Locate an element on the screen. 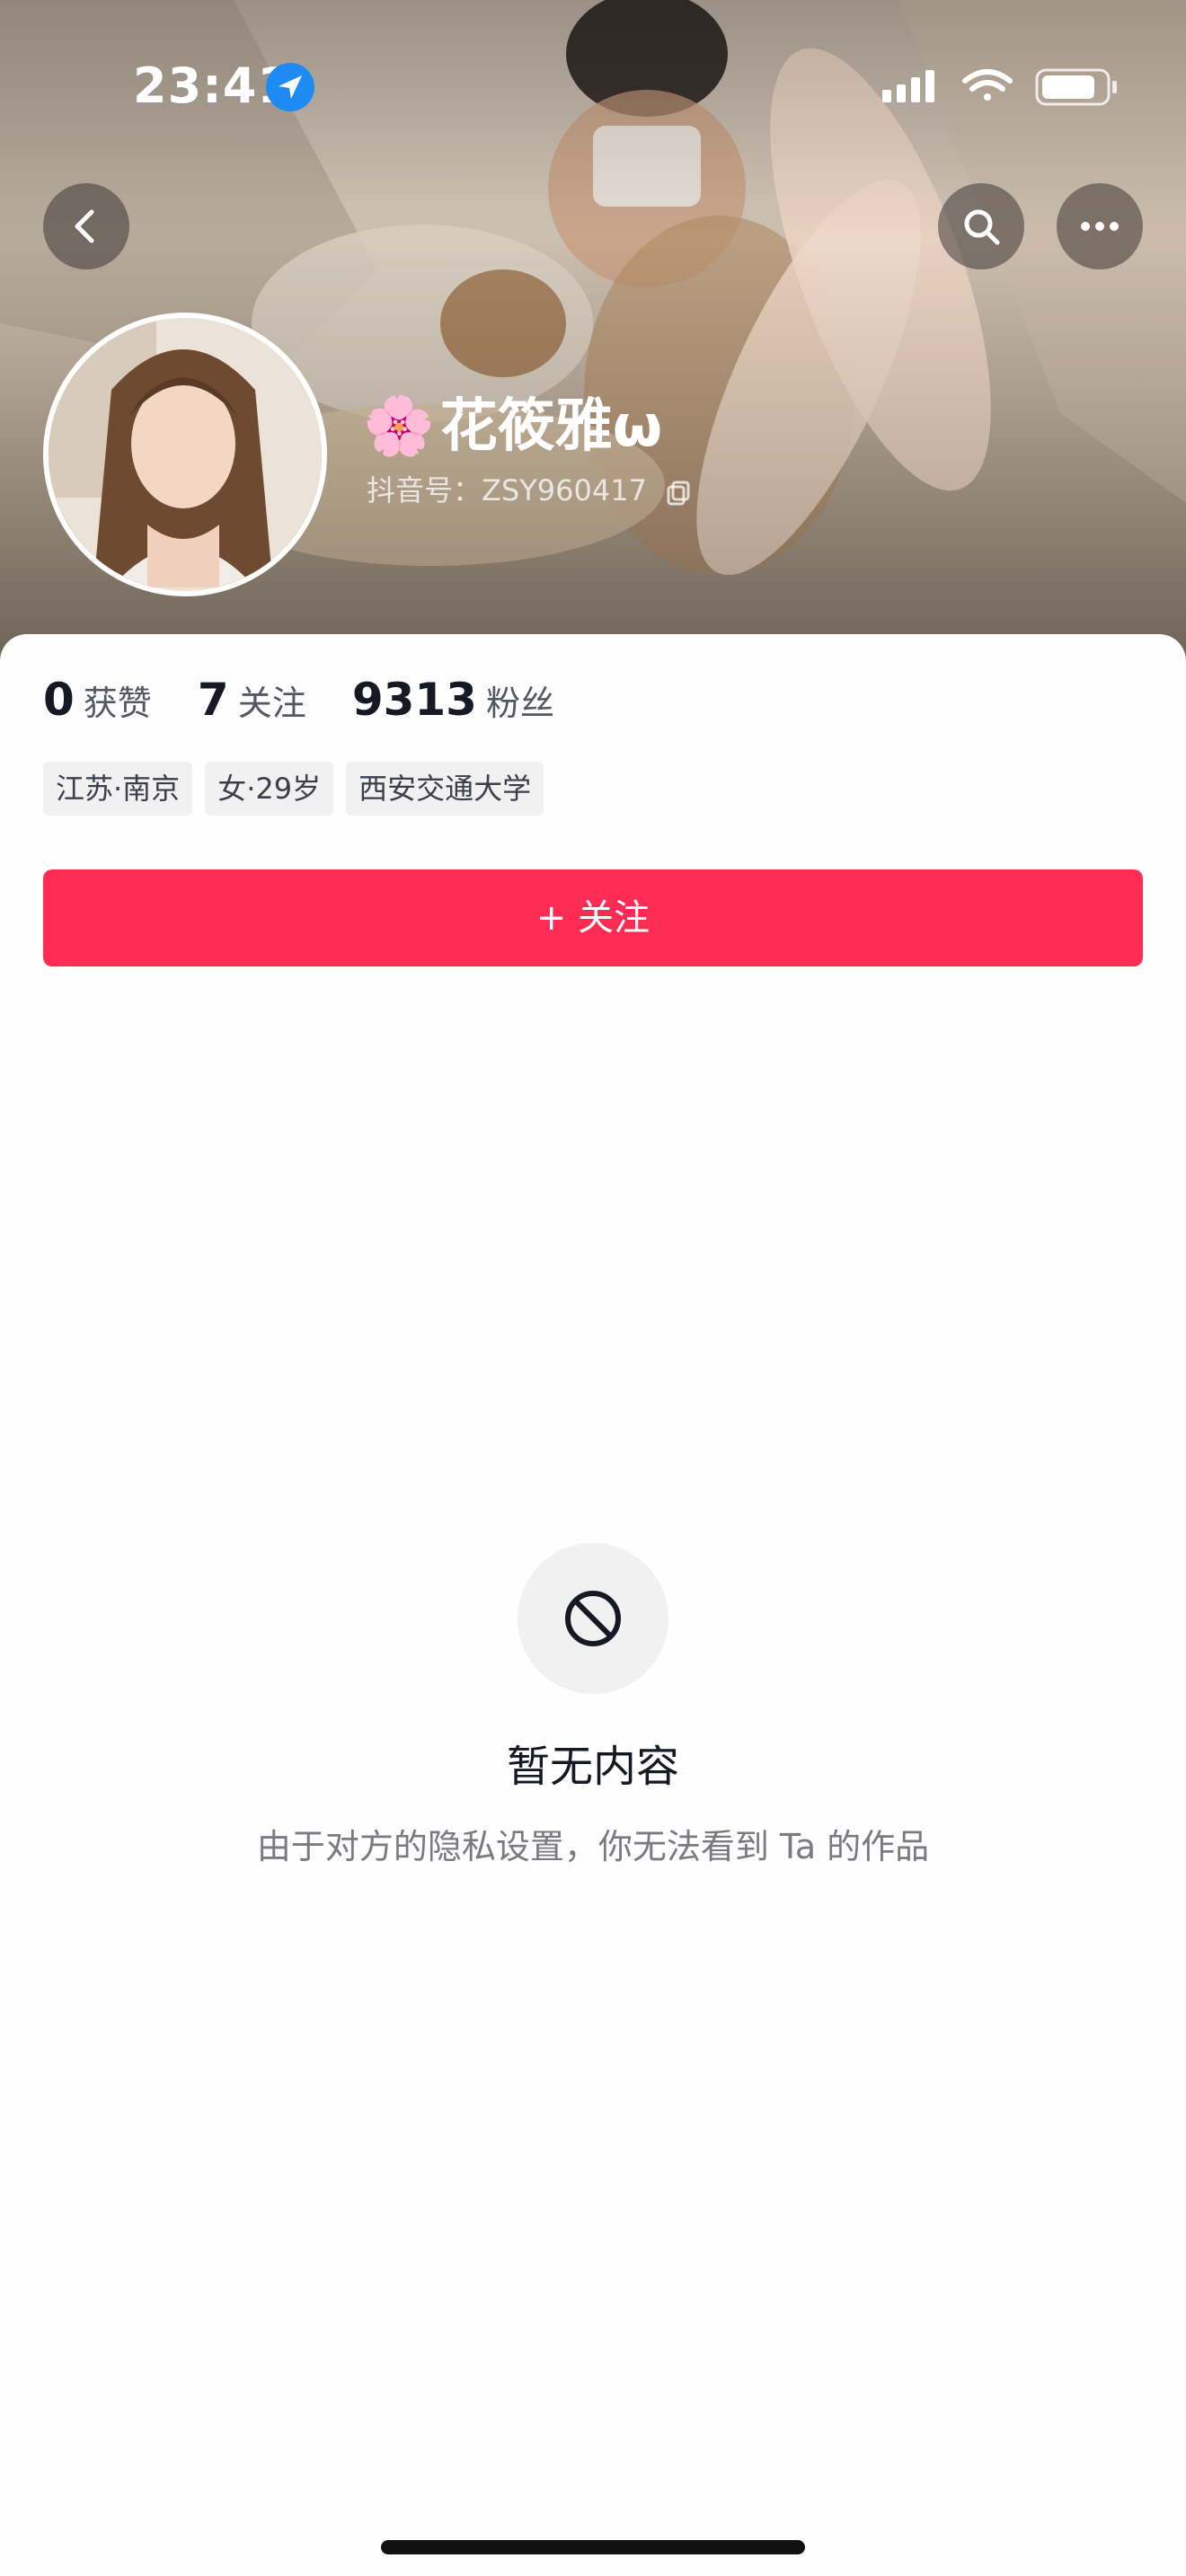 The width and height of the screenshot is (1186, 2576). blocked-icon is located at coordinates (593, 1618).